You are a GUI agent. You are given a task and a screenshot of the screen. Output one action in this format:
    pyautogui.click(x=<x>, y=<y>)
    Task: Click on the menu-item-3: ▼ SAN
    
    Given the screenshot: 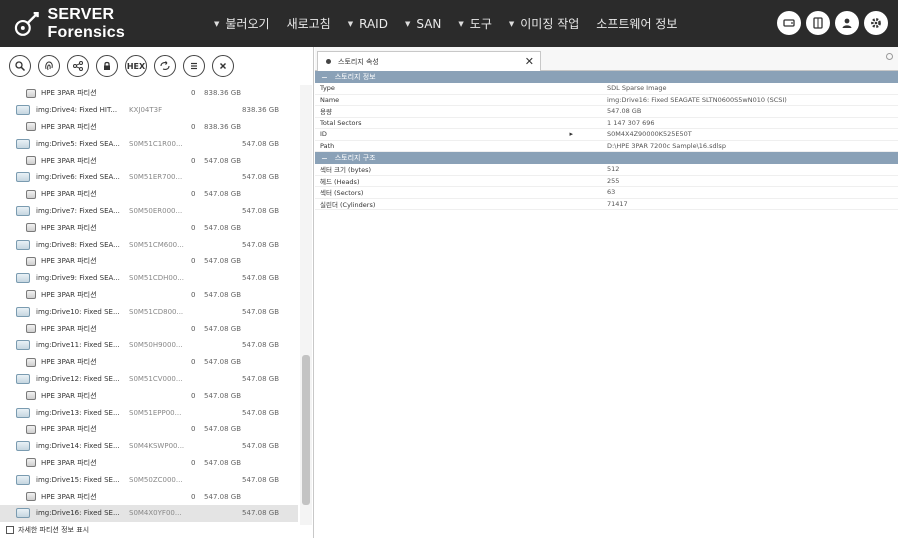 What is the action you would take?
    pyautogui.click(x=423, y=24)
    